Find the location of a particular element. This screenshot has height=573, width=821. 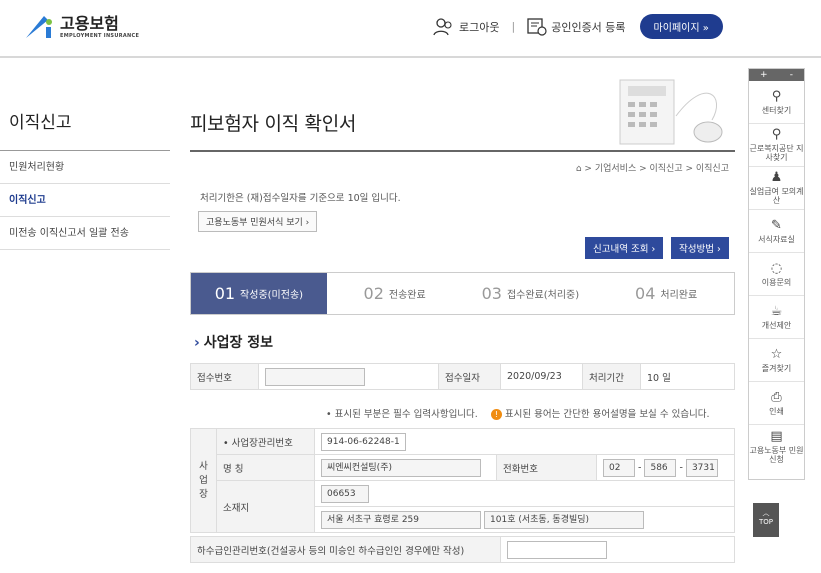

period-label: 처리기간 is located at coordinates (611, 376).